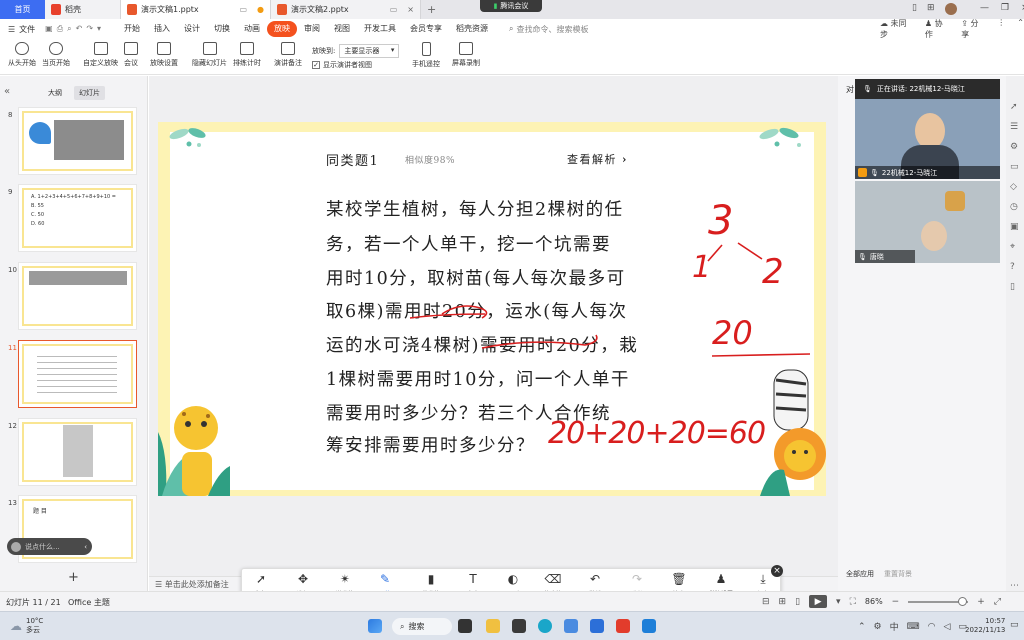  I want to click on slide-thumbnail-11-selected, so click(77, 374).